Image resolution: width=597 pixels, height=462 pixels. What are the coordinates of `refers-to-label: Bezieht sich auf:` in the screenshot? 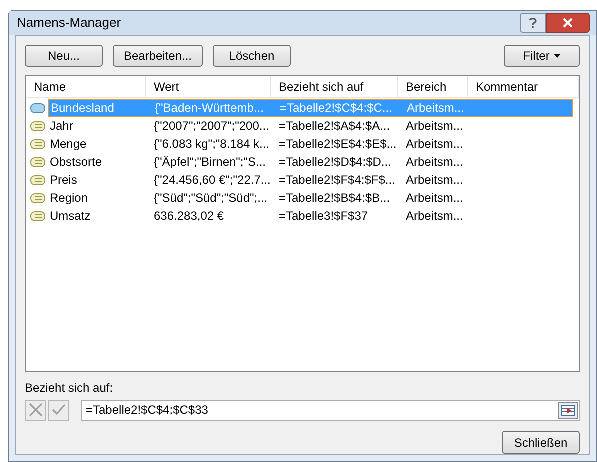 It's located at (69, 388).